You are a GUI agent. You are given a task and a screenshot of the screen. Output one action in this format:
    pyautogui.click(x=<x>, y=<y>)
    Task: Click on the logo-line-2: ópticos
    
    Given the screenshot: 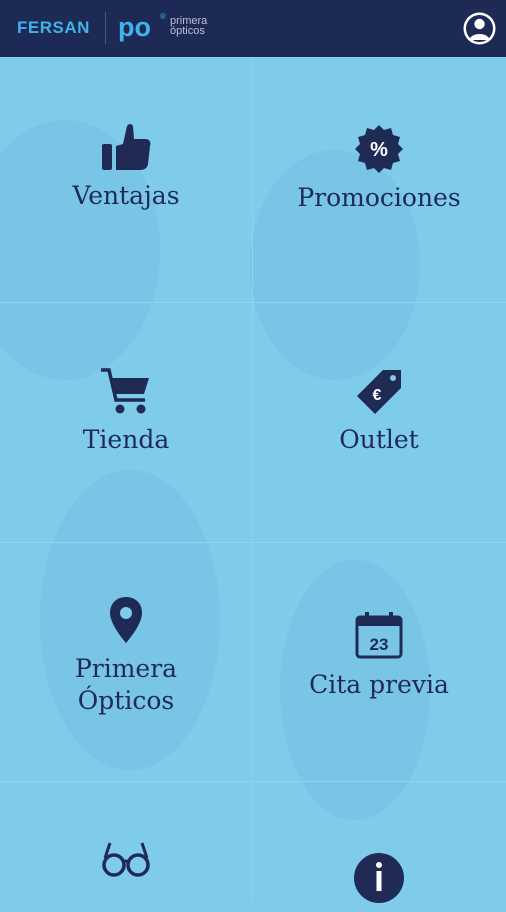 What is the action you would take?
    pyautogui.click(x=187, y=31)
    